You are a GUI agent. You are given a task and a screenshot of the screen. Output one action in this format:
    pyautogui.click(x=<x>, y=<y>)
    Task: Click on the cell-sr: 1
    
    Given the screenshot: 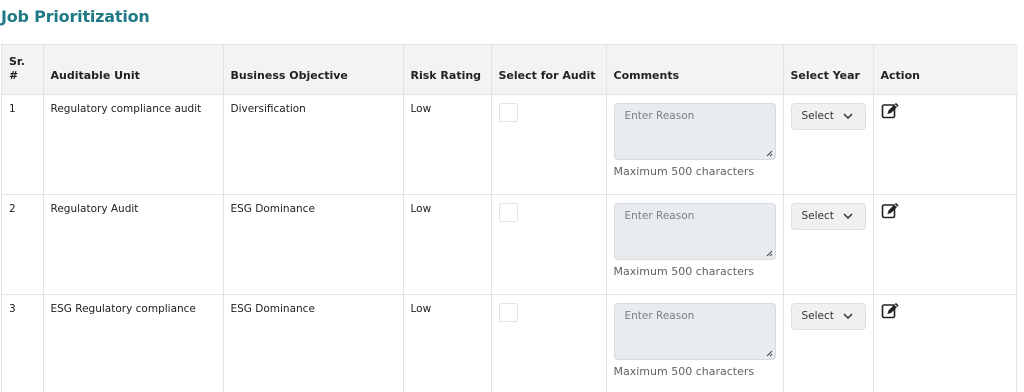 What is the action you would take?
    pyautogui.click(x=23, y=144)
    